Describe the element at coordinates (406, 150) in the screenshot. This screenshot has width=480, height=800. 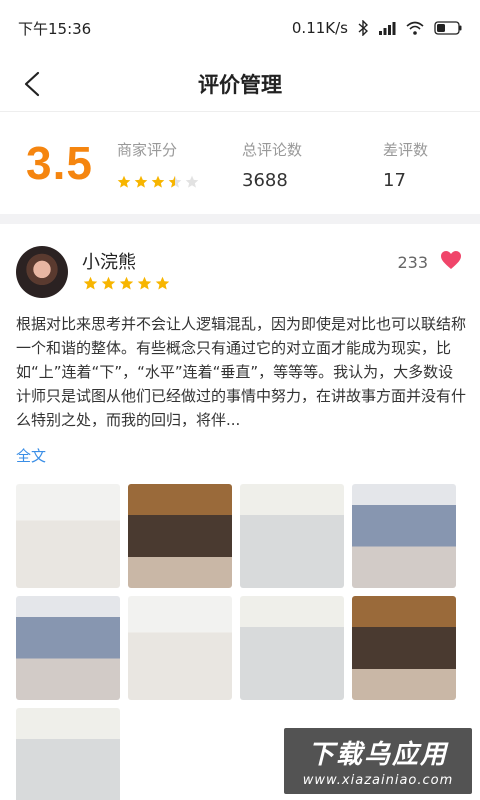
I see `bad-reviews-label: 差评数` at that location.